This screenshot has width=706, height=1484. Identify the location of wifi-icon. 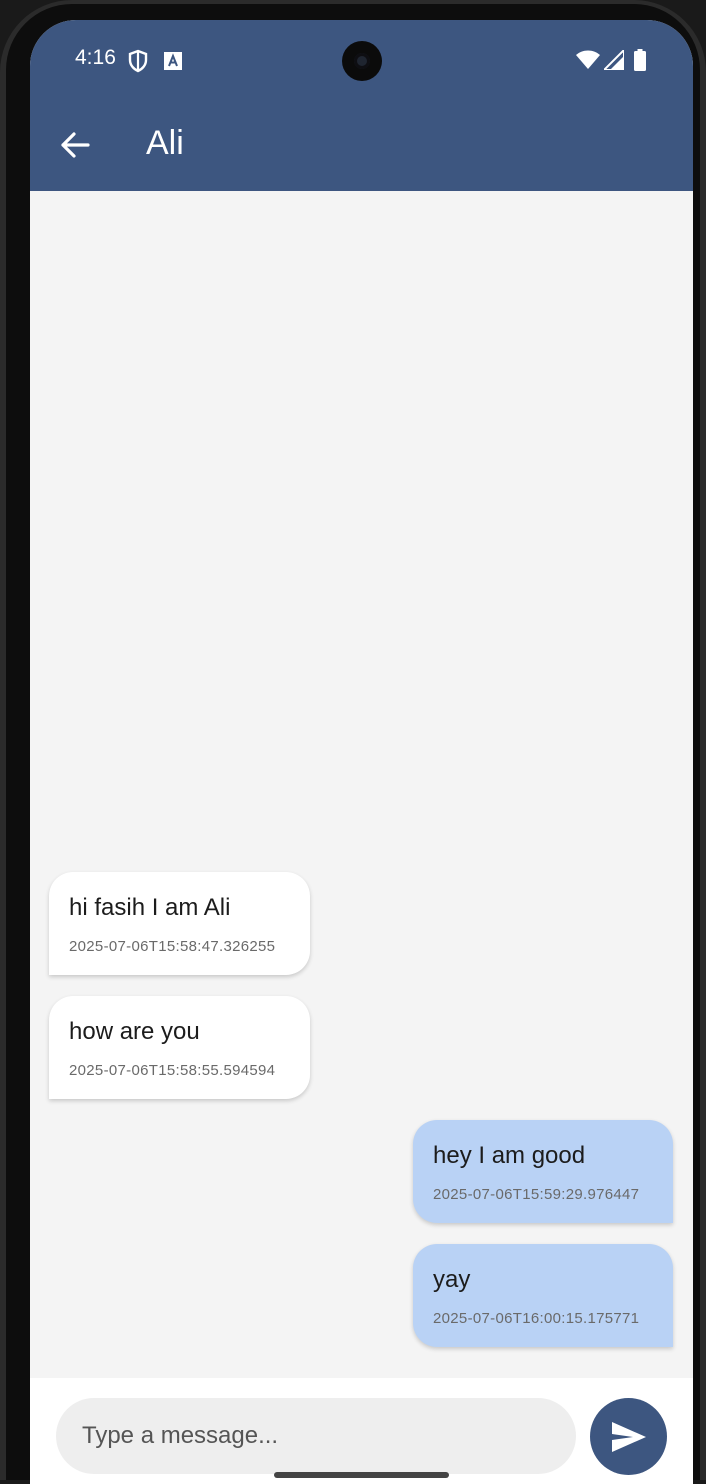
(588, 59).